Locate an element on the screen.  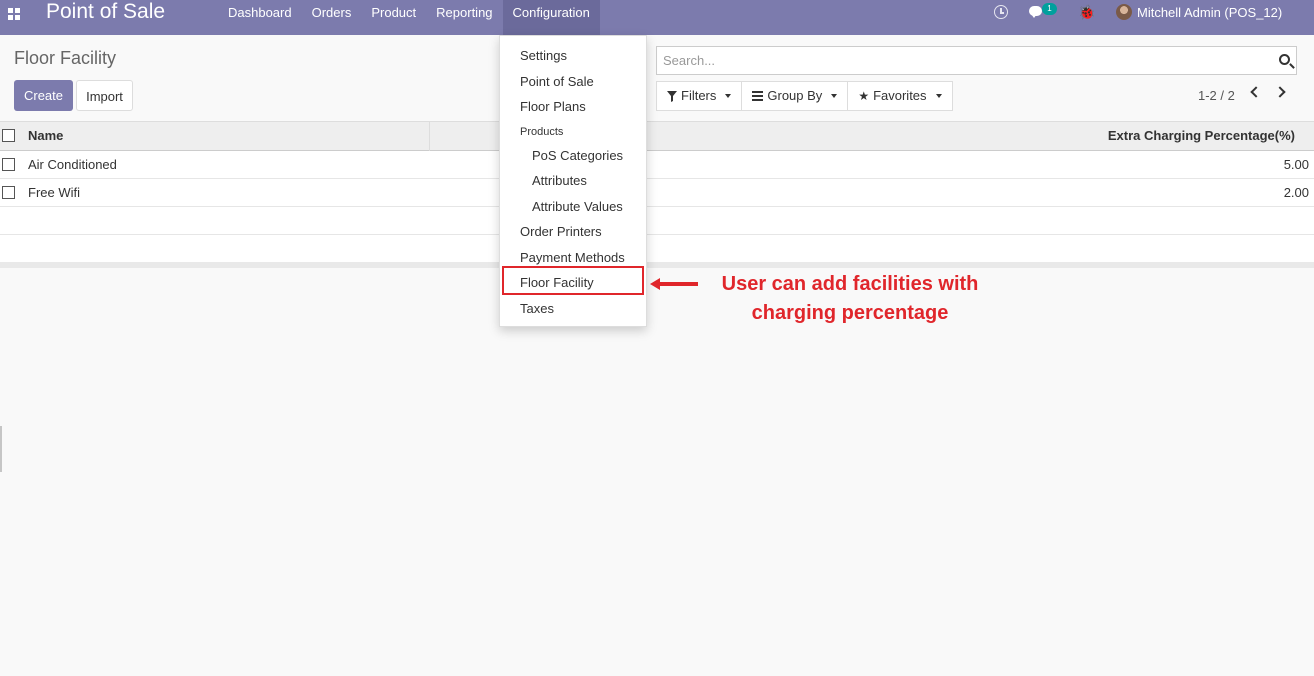
dropdown-item-attributes: Attributes is located at coordinates (559, 181).